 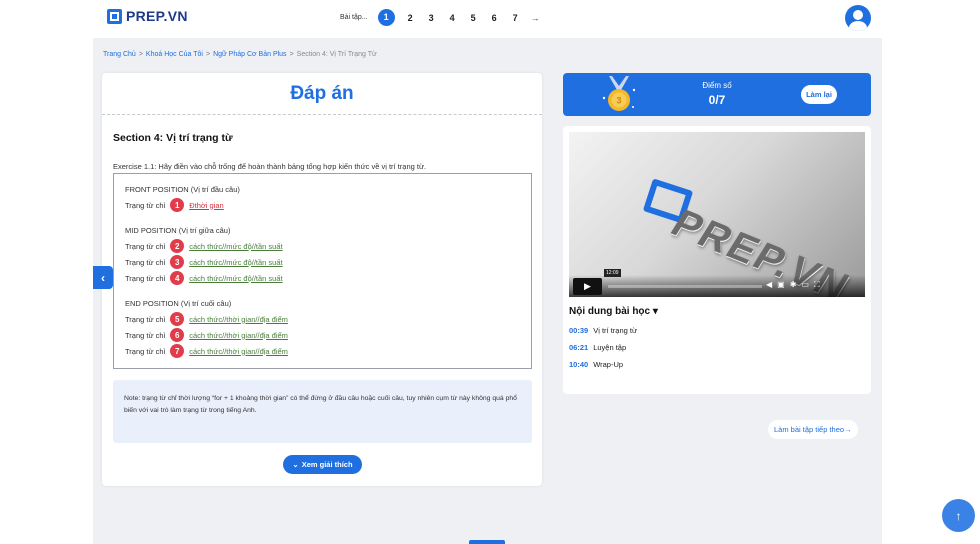 I want to click on lesson-item-time: 06:21, so click(x=579, y=347).